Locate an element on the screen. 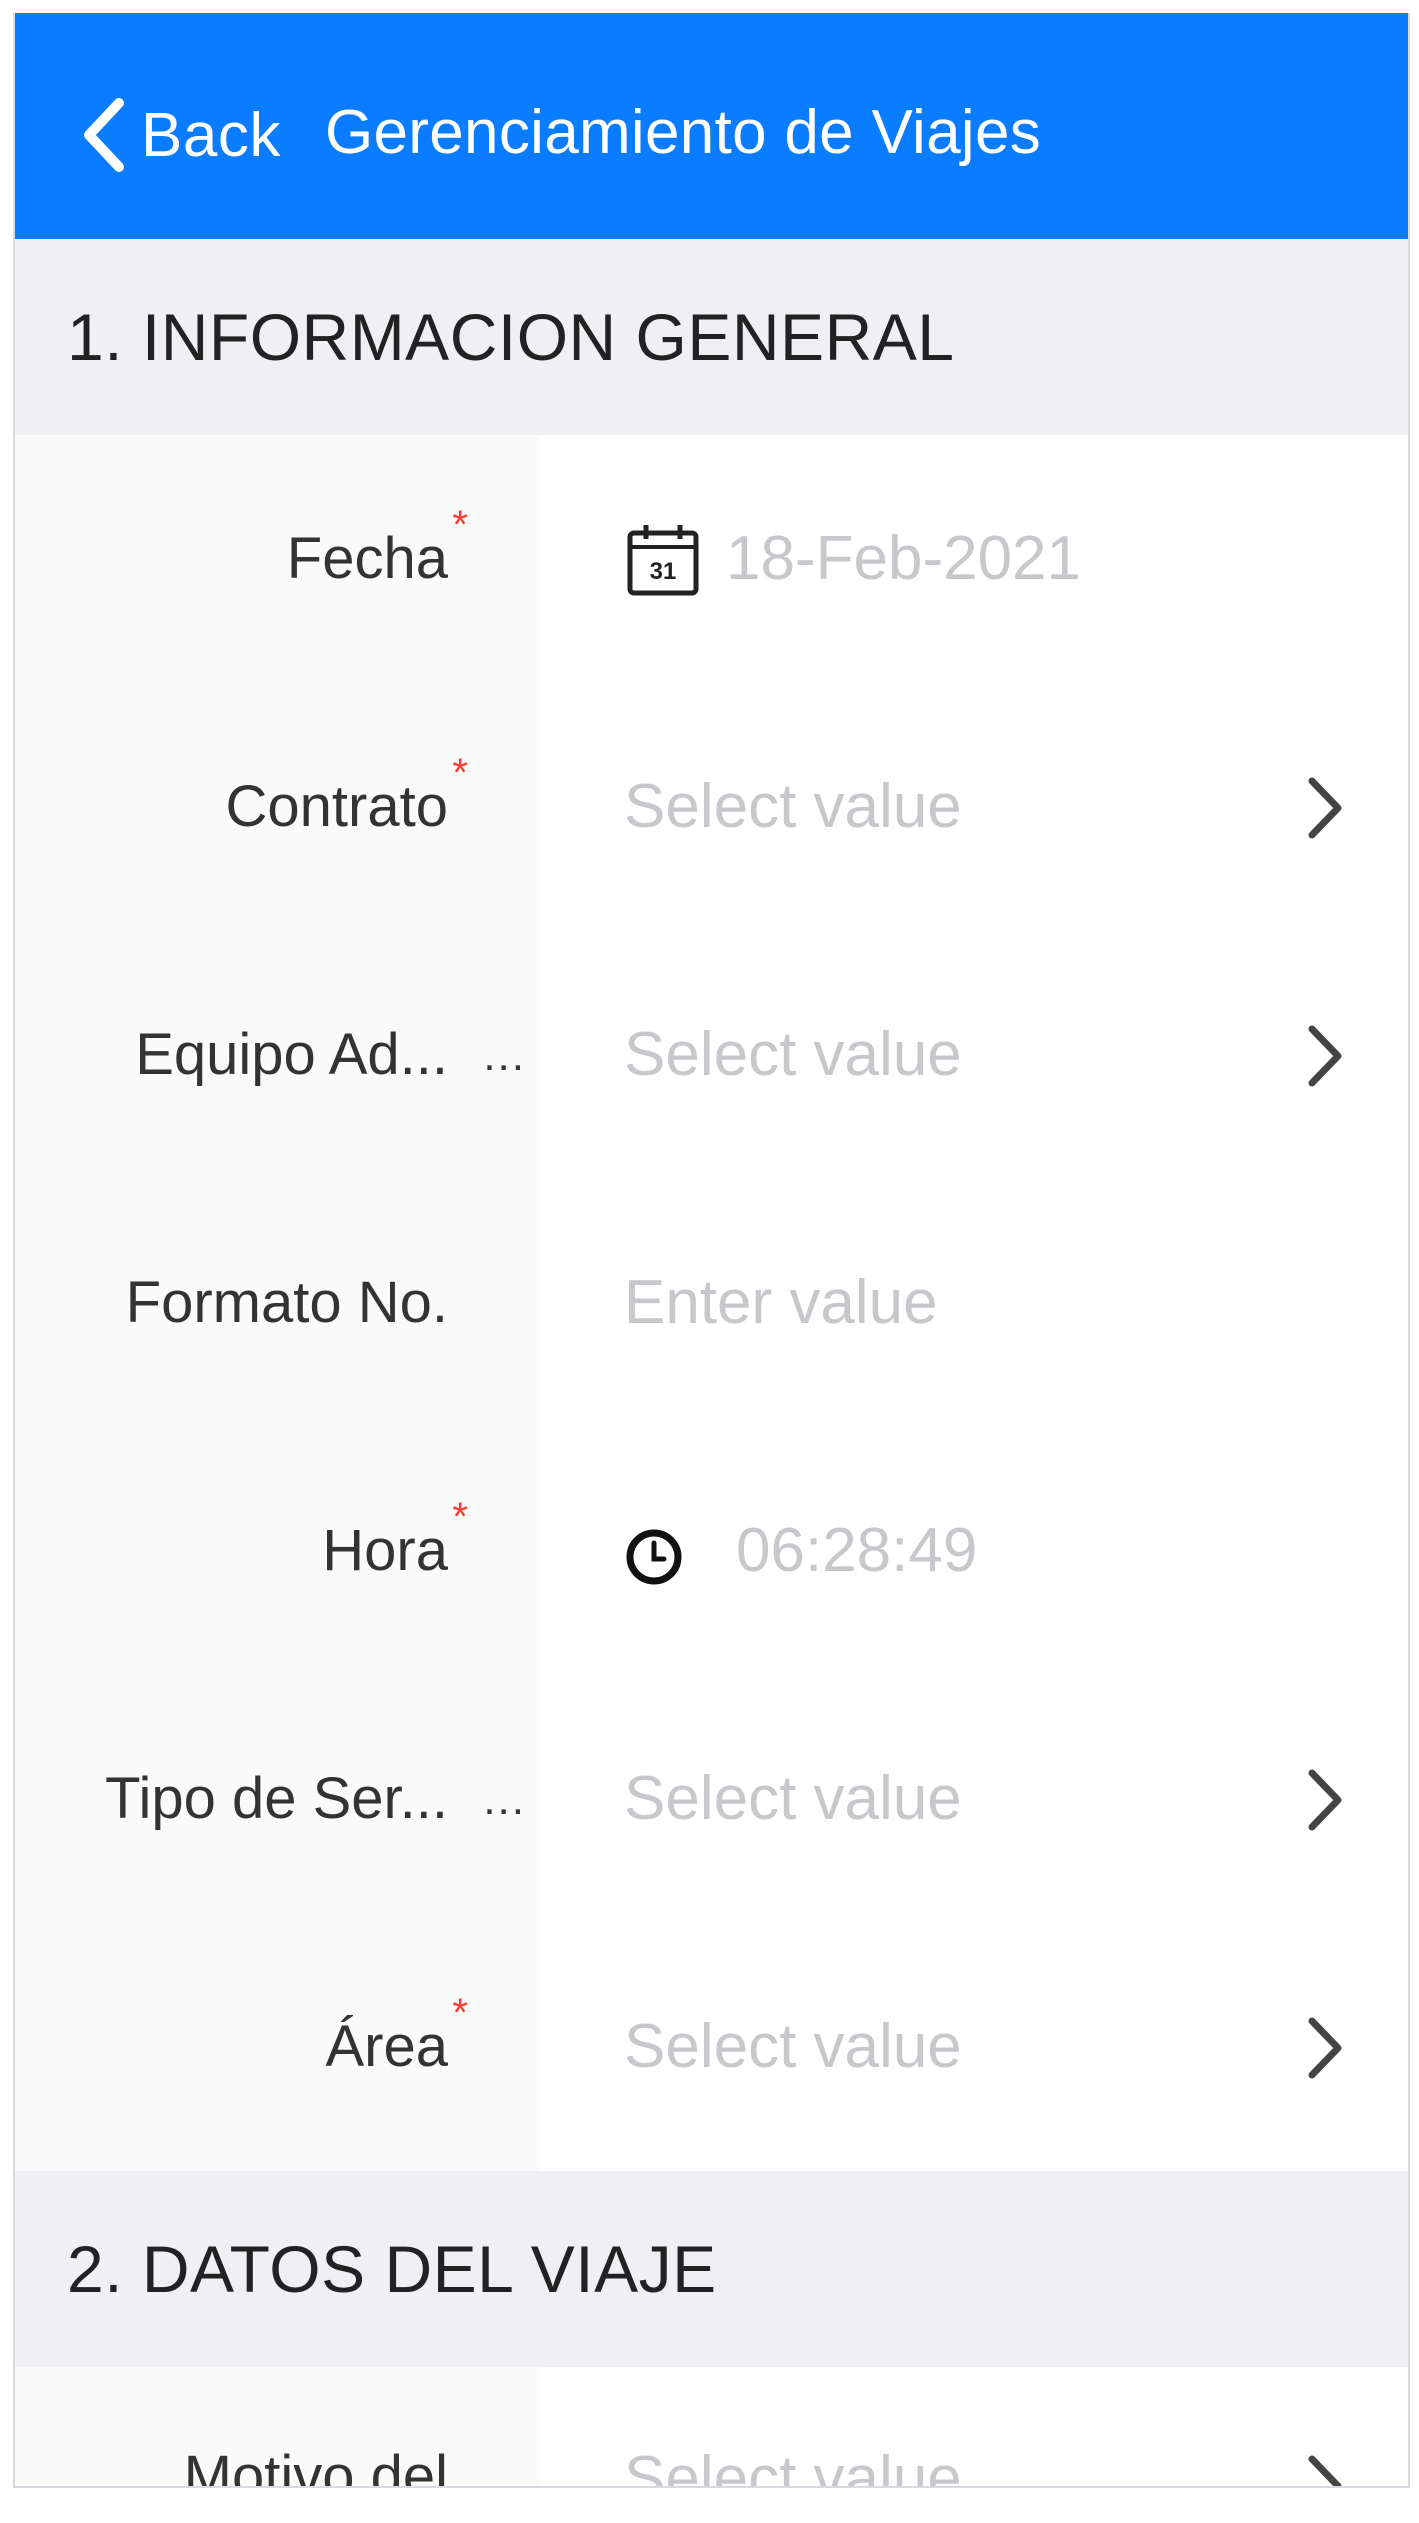 This screenshot has height=2523, width=1419. field-label-cell: Área * is located at coordinates (277, 2047).